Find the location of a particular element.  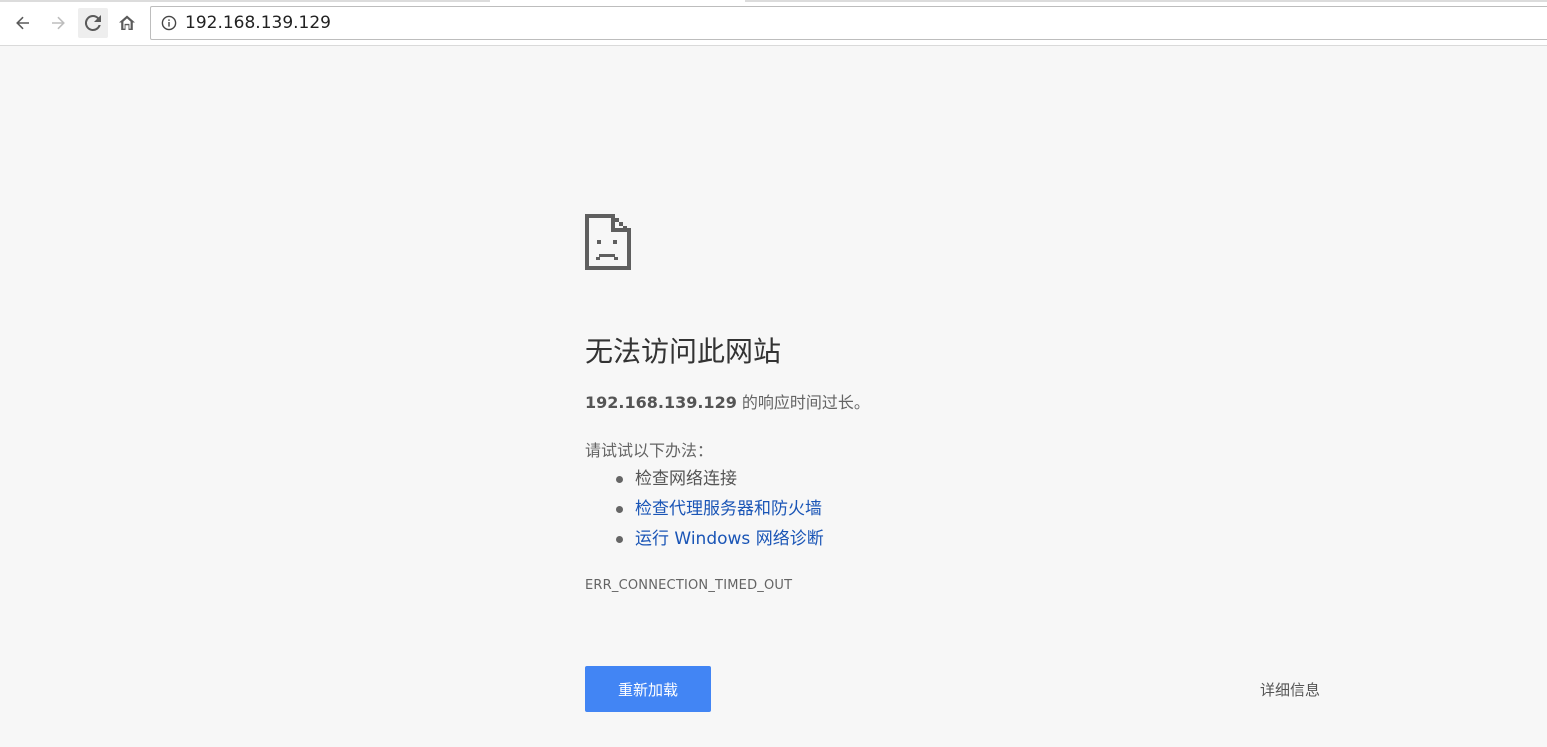

suggestion-check-proxy-link: 检查代理服务器和防火墙 is located at coordinates (704, 512).